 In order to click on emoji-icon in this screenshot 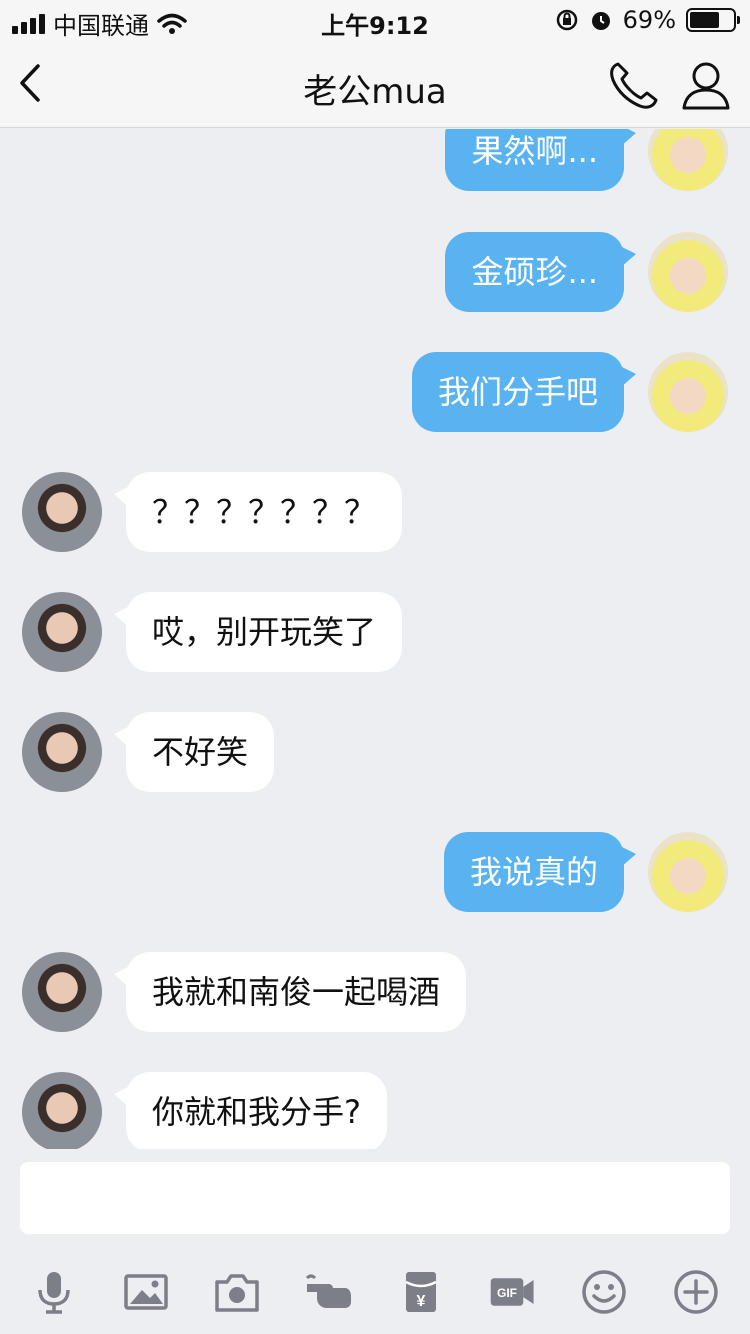, I will do `click(604, 1292)`.